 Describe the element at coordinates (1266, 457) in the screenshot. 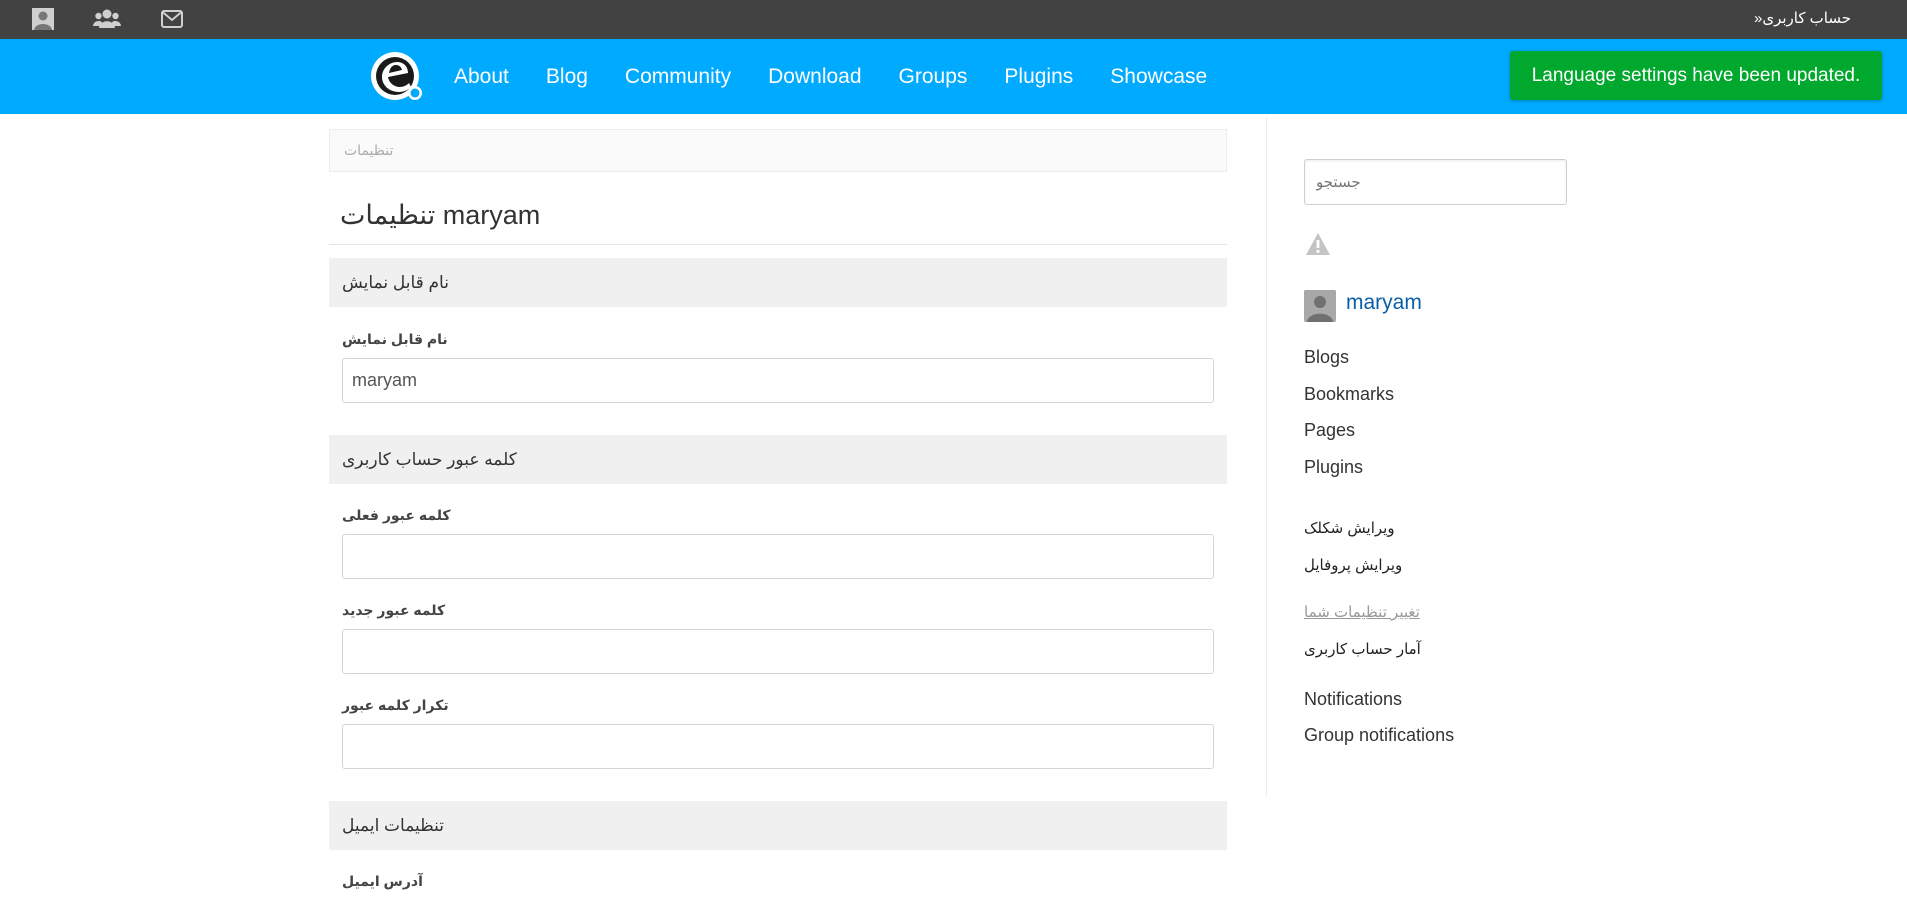

I see `sidebar-divider` at that location.